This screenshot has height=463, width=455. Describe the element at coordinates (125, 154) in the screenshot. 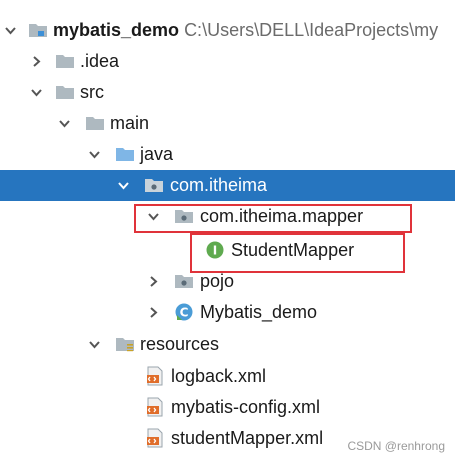

I see `source-folder-icon` at that location.